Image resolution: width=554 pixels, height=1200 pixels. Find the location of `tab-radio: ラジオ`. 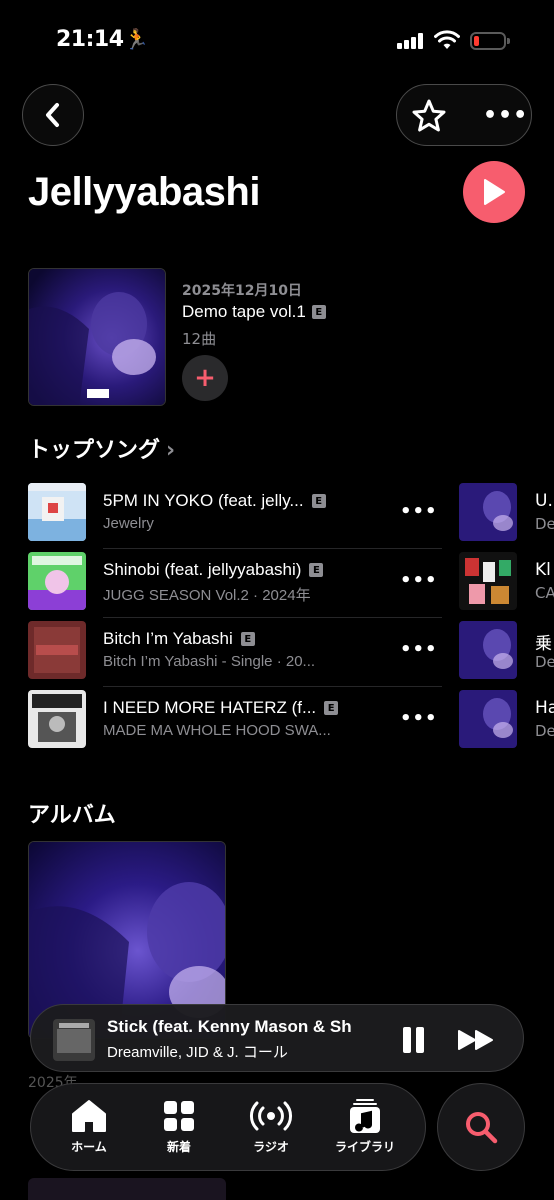

tab-radio: ラジオ is located at coordinates (271, 1126).